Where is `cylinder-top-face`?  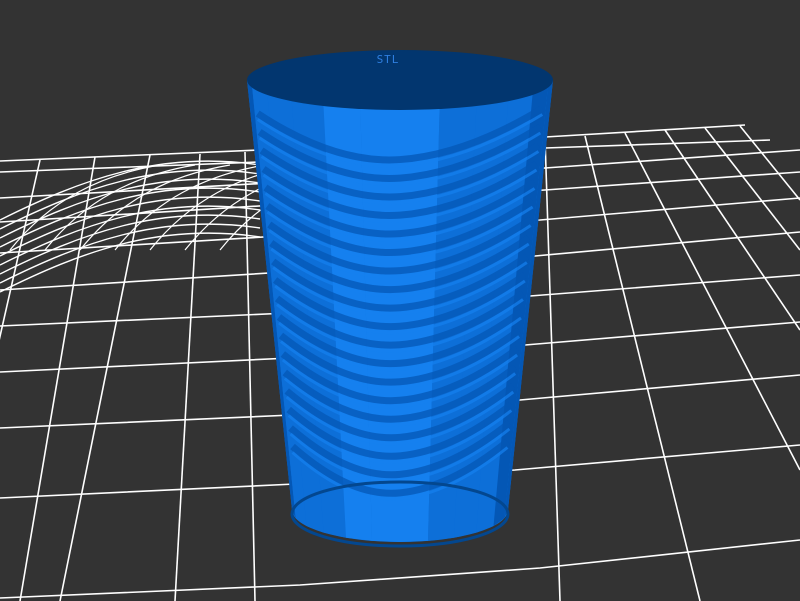 cylinder-top-face is located at coordinates (400, 80).